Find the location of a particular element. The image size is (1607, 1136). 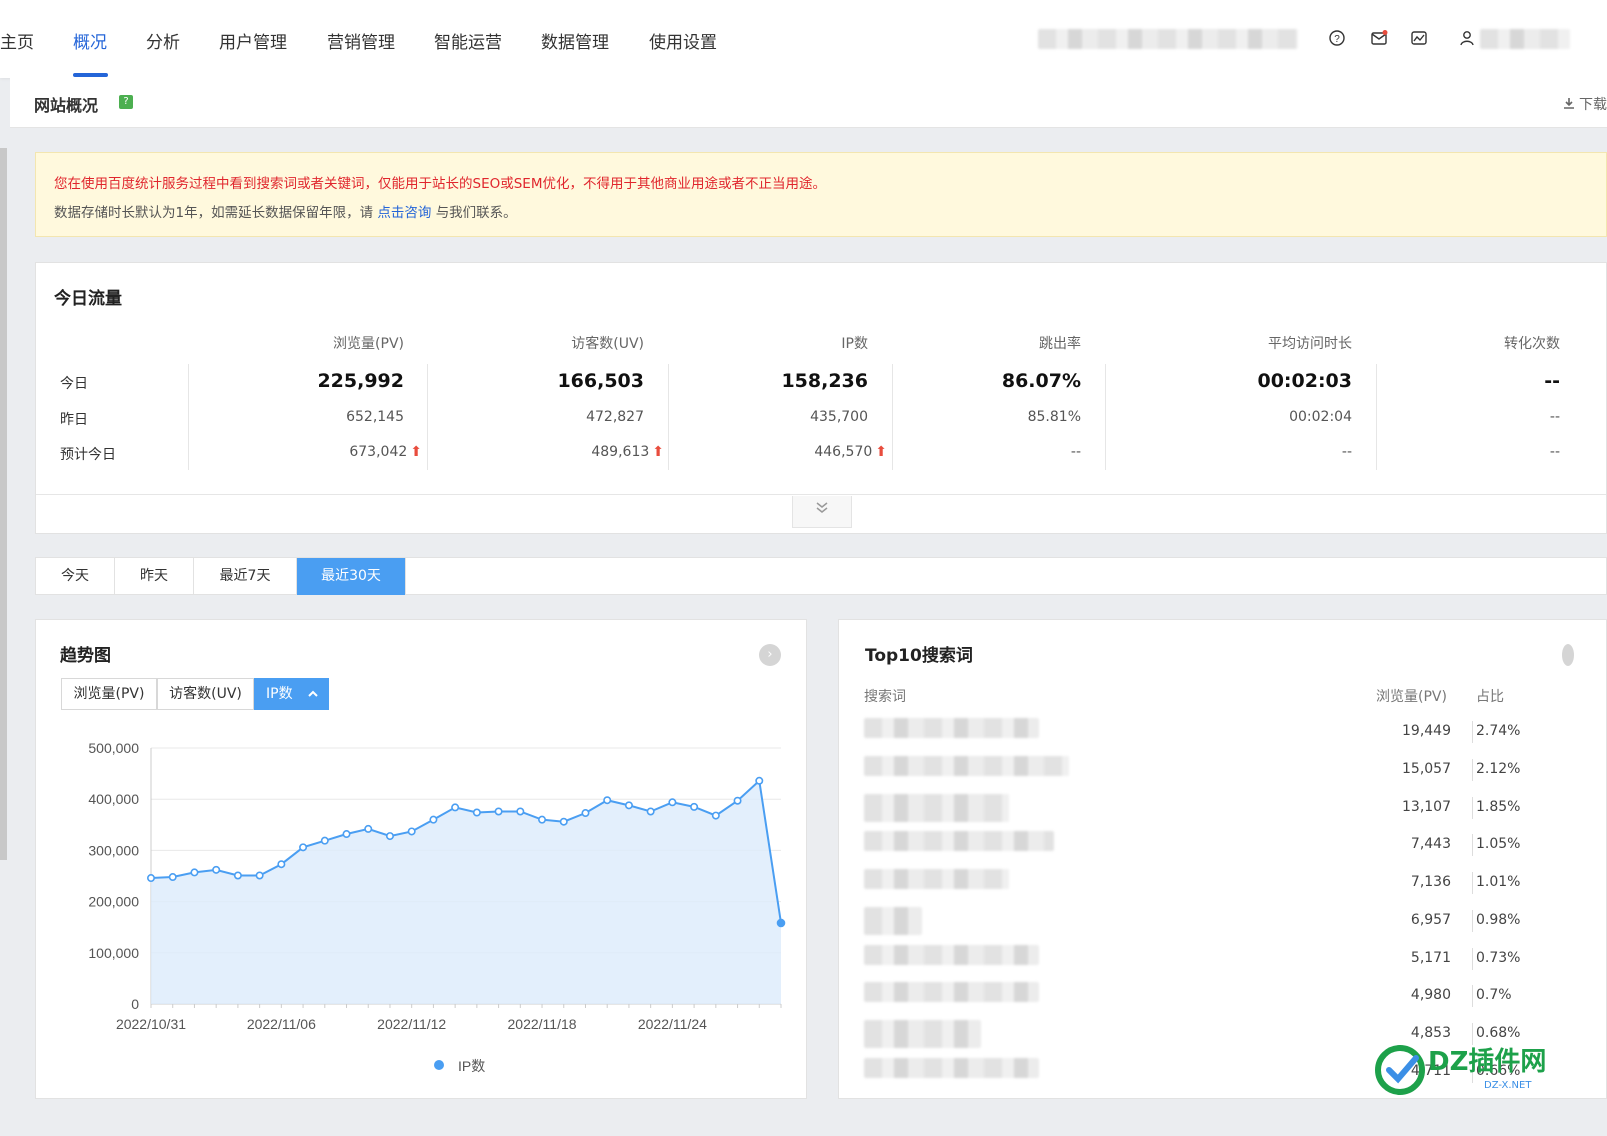

keyword-pv-value: 7,136 is located at coordinates (1430, 882).